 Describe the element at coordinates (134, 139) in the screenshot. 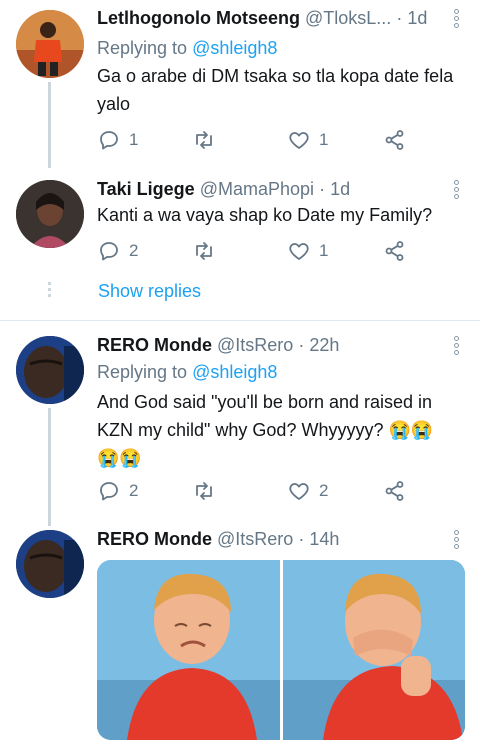

I see `reply-count: 1` at that location.